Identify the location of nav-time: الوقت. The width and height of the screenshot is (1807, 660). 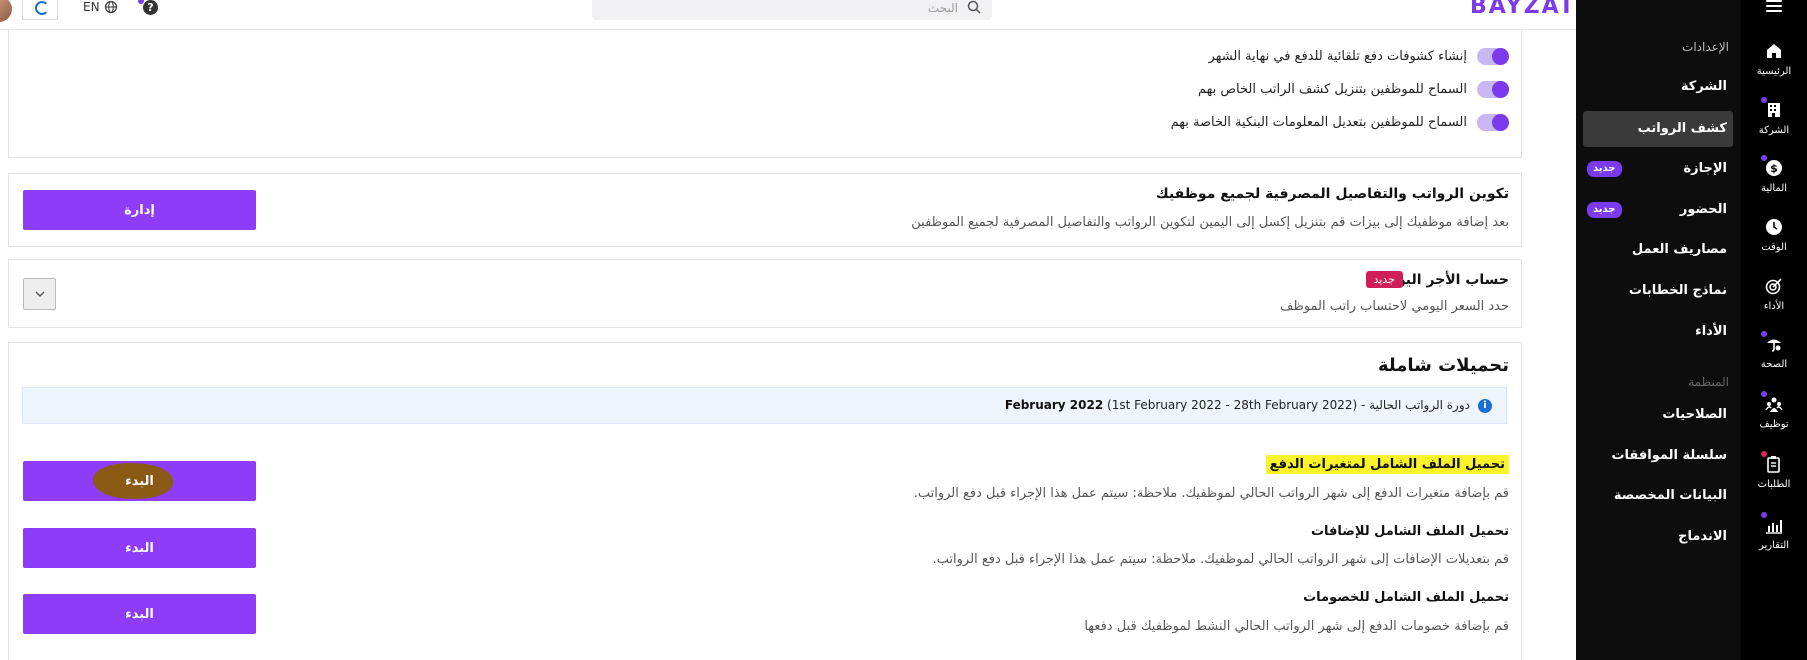
(1774, 246).